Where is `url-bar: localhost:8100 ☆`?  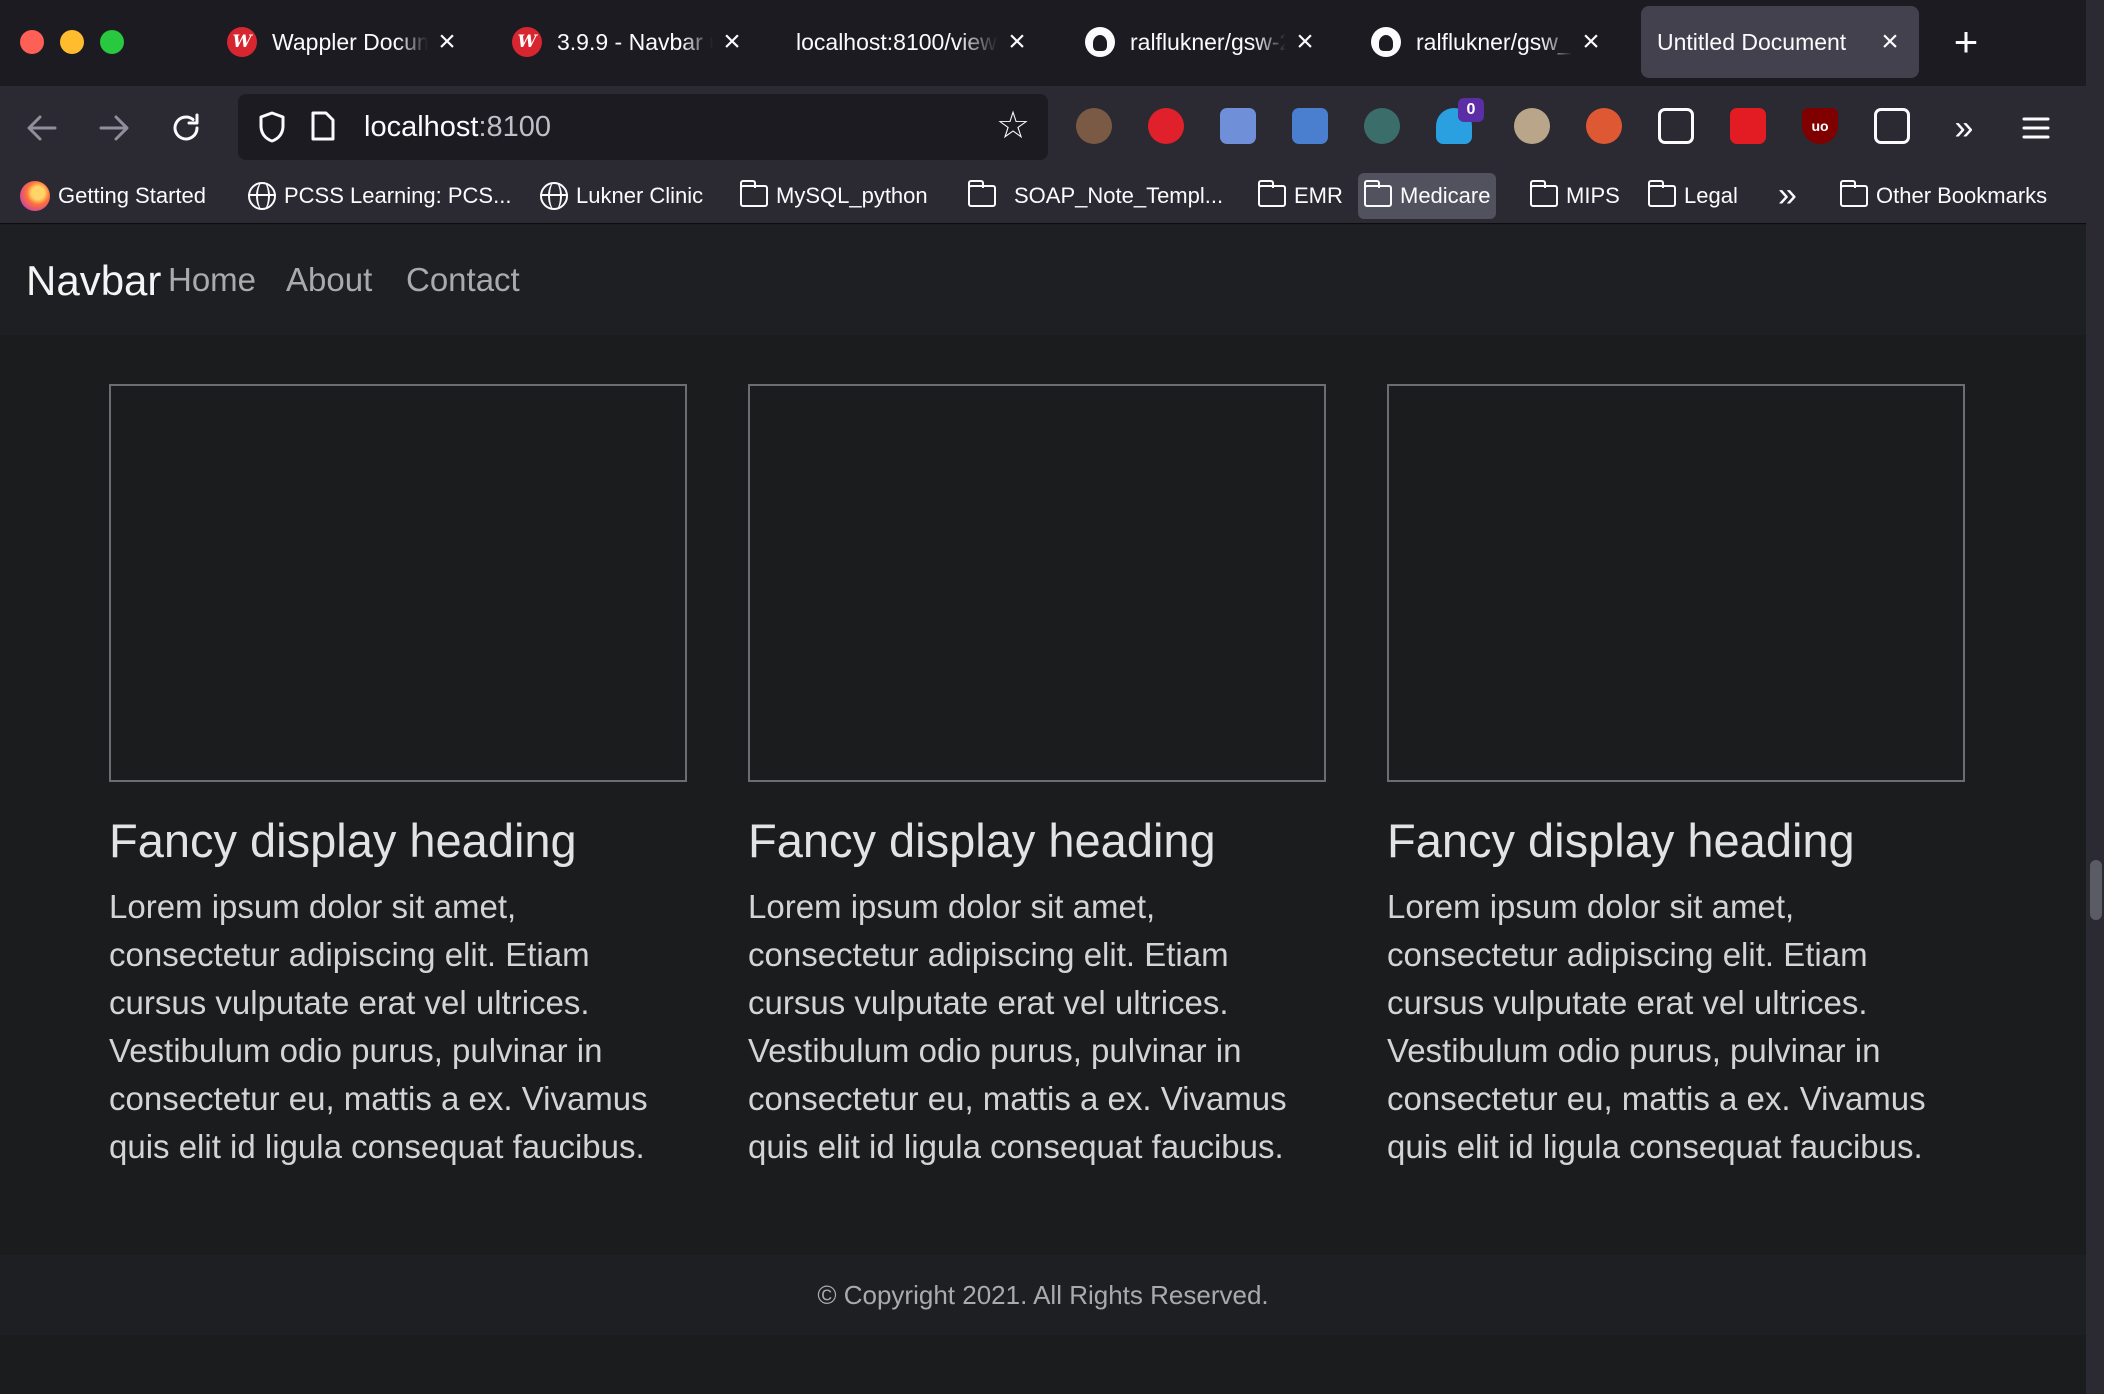 url-bar: localhost:8100 ☆ is located at coordinates (643, 127).